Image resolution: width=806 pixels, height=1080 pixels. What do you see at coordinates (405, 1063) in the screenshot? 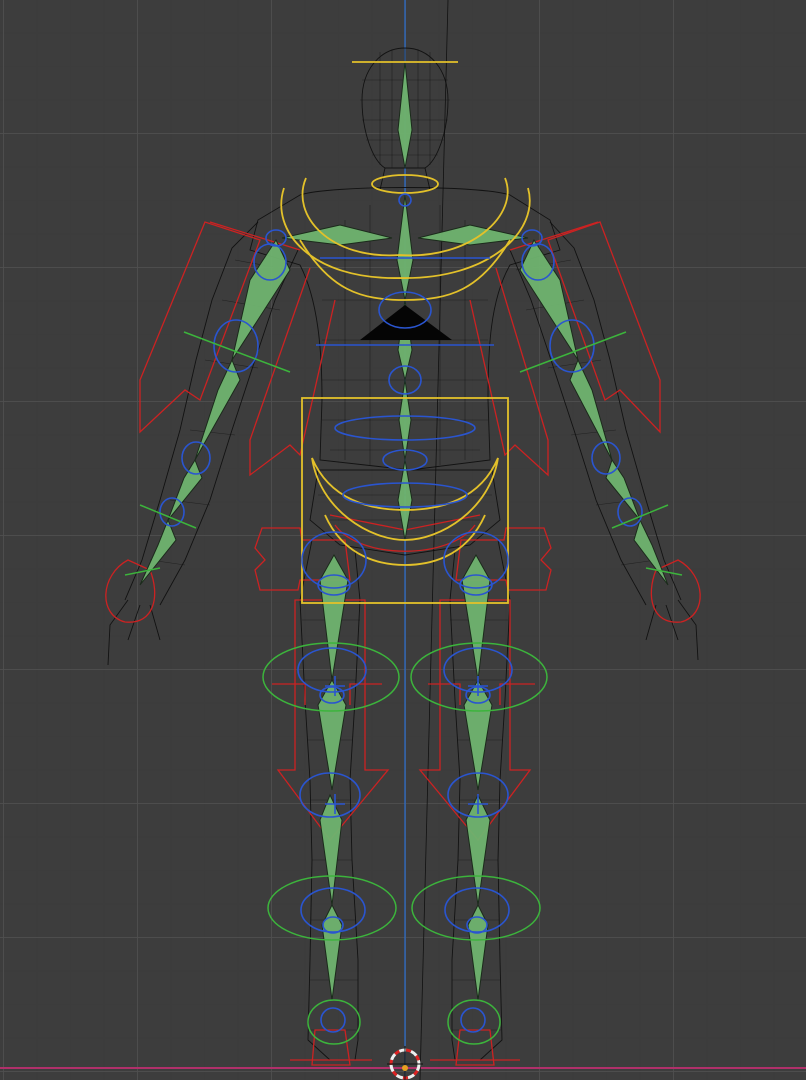
I see `3d-cursor-icon` at bounding box center [405, 1063].